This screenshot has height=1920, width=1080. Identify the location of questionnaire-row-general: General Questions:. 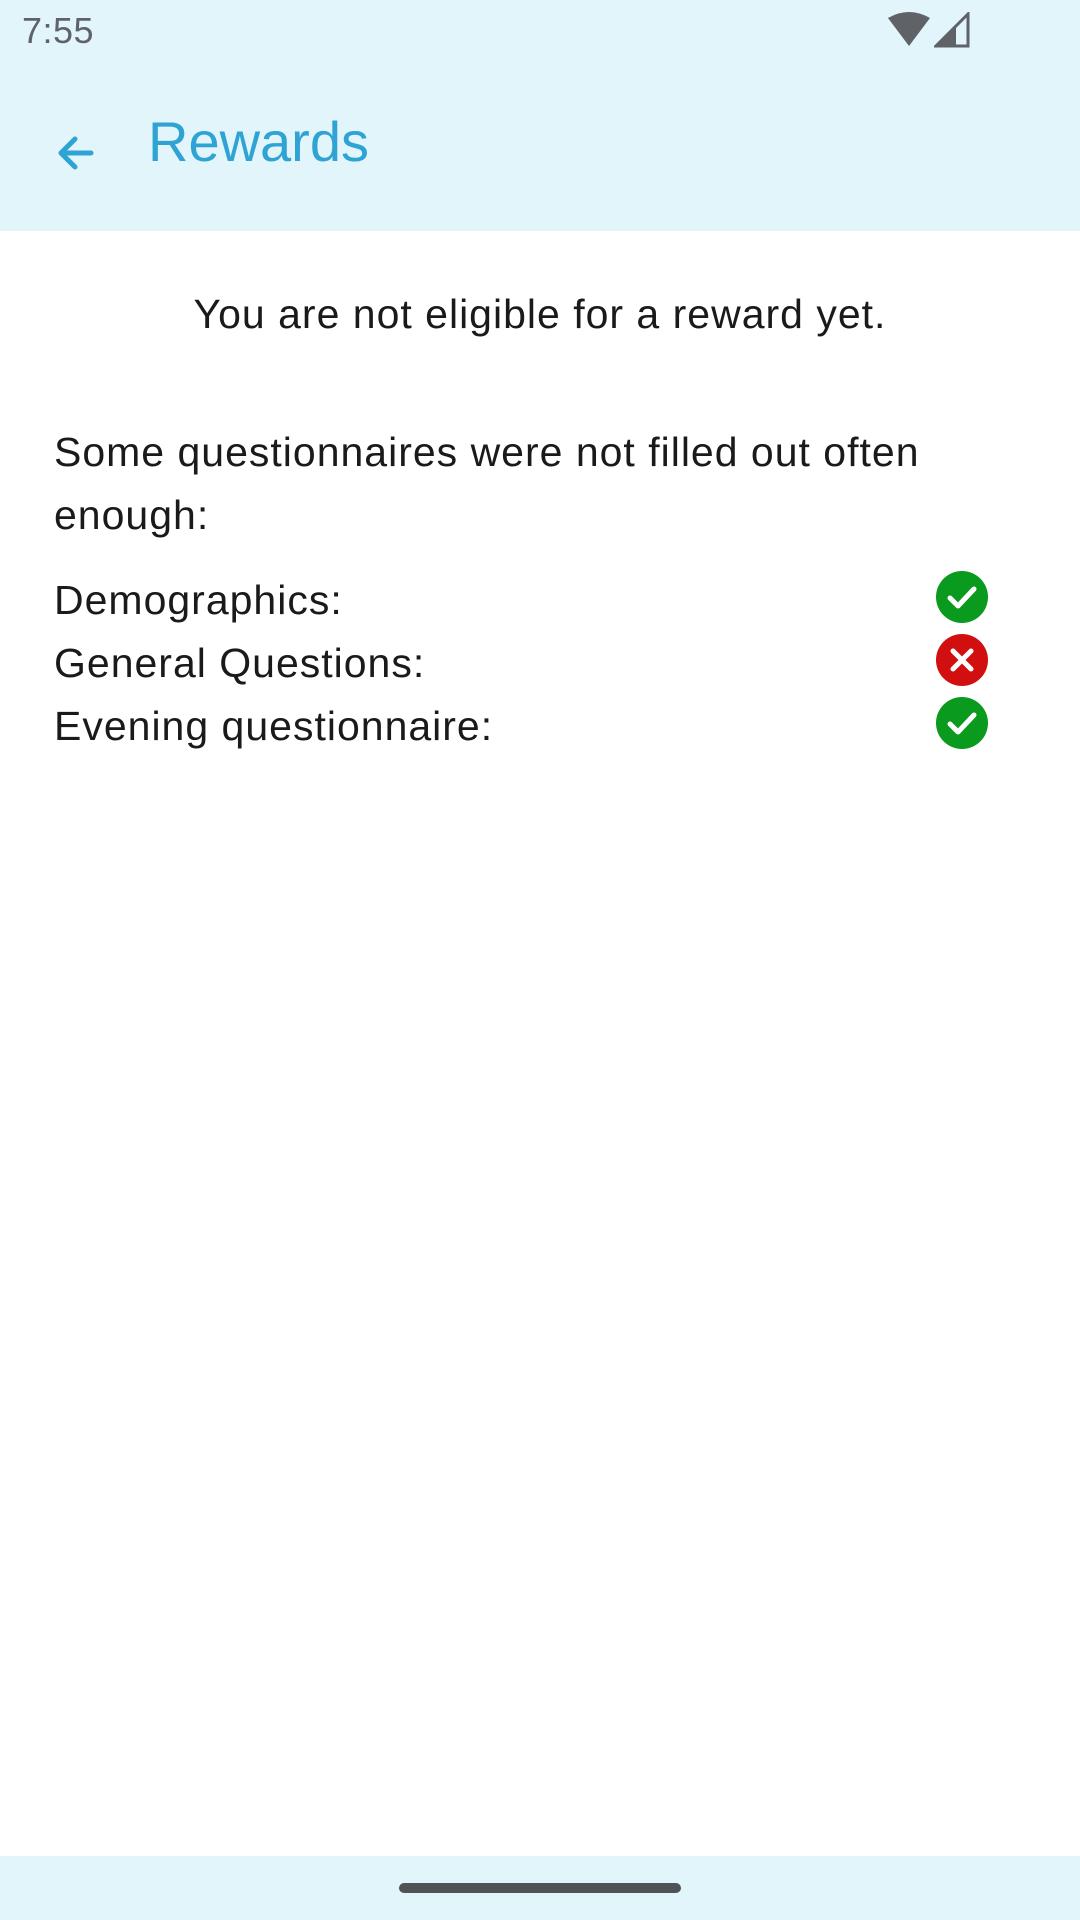
(521, 664).